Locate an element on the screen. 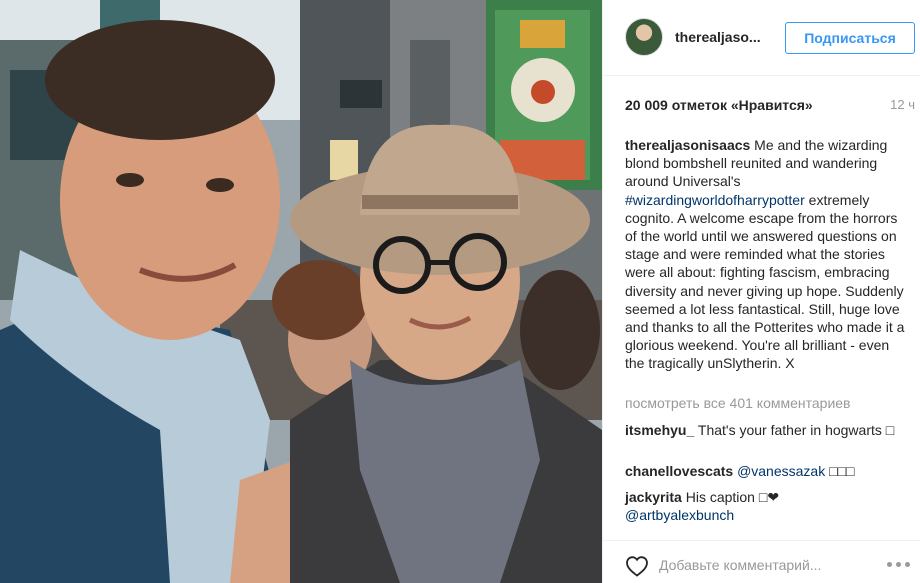 This screenshot has width=920, height=583. comment-mention: @artbyalexbunch is located at coordinates (679, 515).